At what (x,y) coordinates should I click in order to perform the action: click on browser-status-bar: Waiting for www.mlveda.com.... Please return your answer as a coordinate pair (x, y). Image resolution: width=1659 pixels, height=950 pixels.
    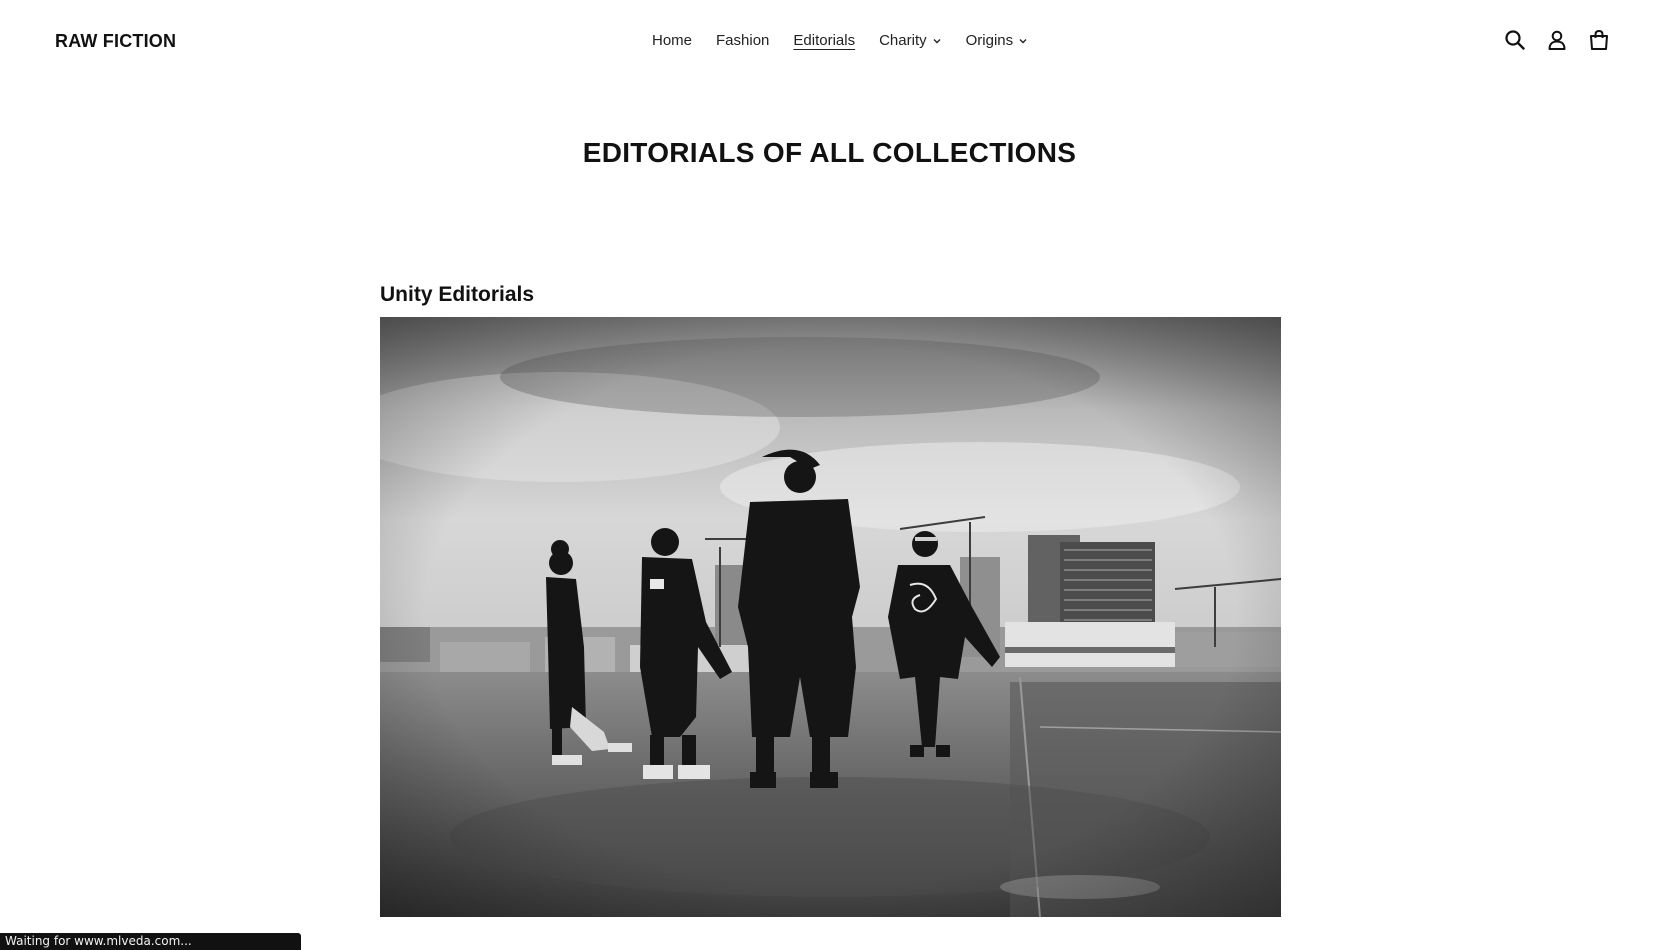
    Looking at the image, I should click on (150, 941).